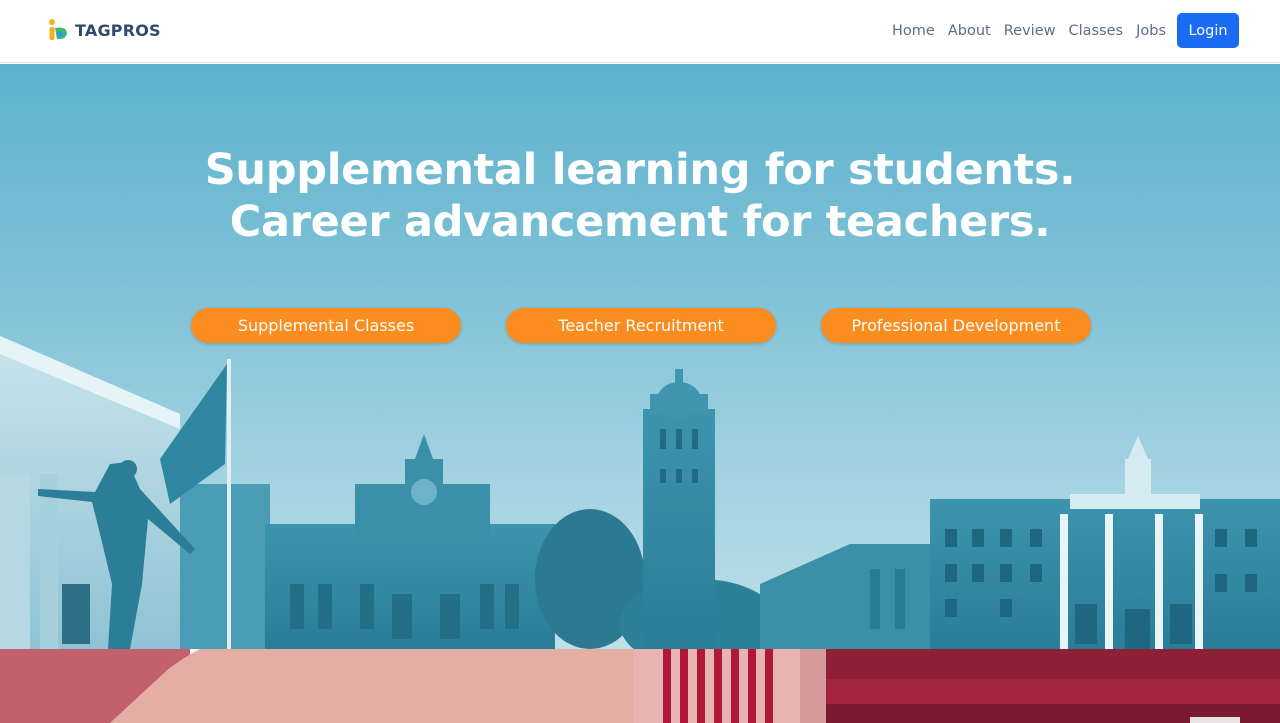  Describe the element at coordinates (641, 325) in the screenshot. I see `teacher-recruitment-button: Teacher Recruitment` at that location.